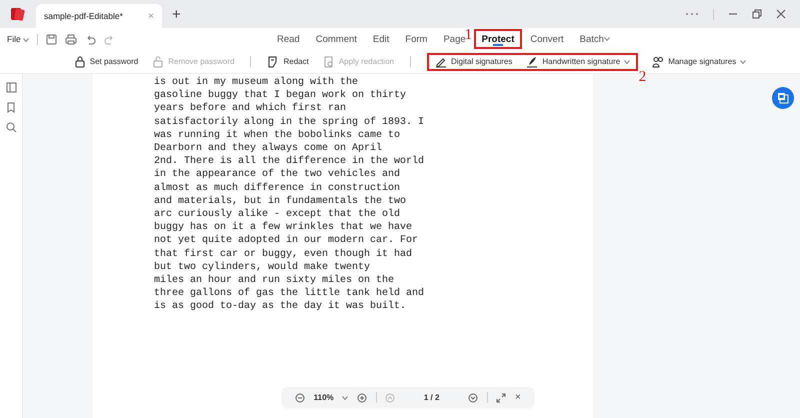 The image size is (800, 418). I want to click on document-text-line: and materials, but in fundamentals the two, so click(281, 201).